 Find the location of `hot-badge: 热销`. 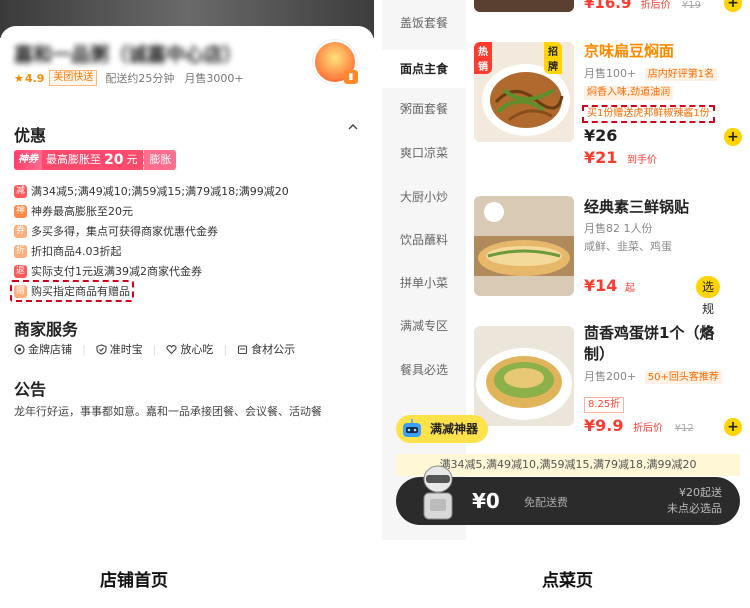

hot-badge: 热销 is located at coordinates (483, 58).